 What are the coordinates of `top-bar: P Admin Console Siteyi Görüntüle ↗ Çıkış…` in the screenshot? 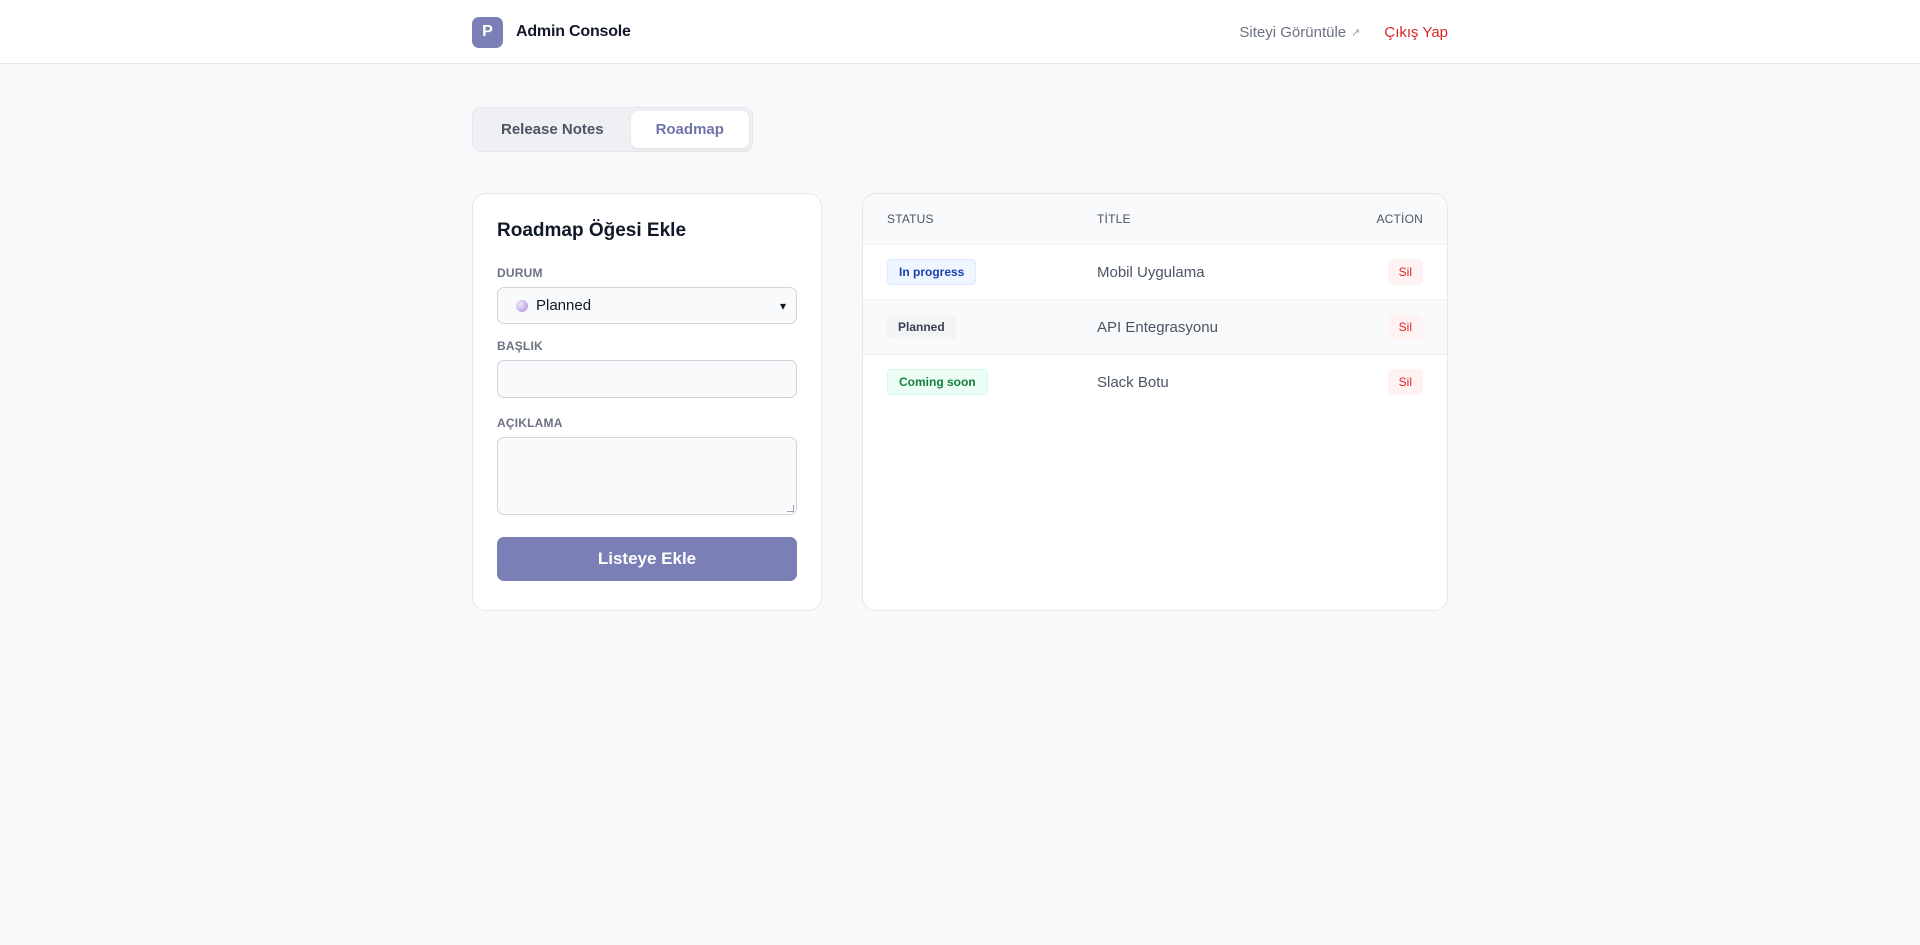 It's located at (960, 32).